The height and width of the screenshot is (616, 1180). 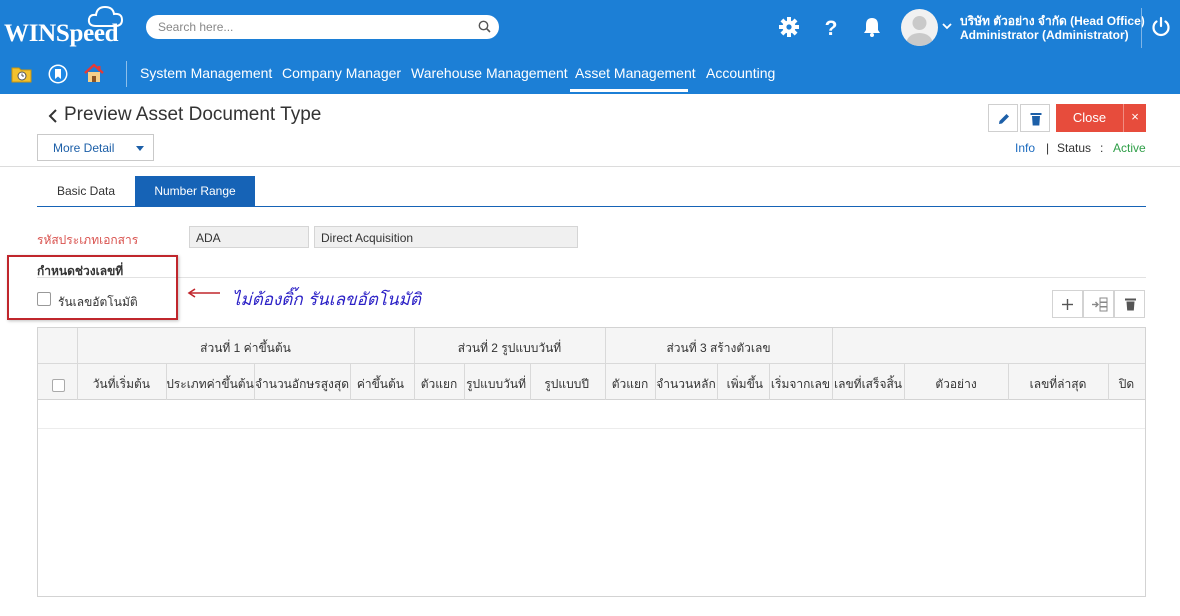 I want to click on more-detail-dropdown: More Detail, so click(x=95, y=147).